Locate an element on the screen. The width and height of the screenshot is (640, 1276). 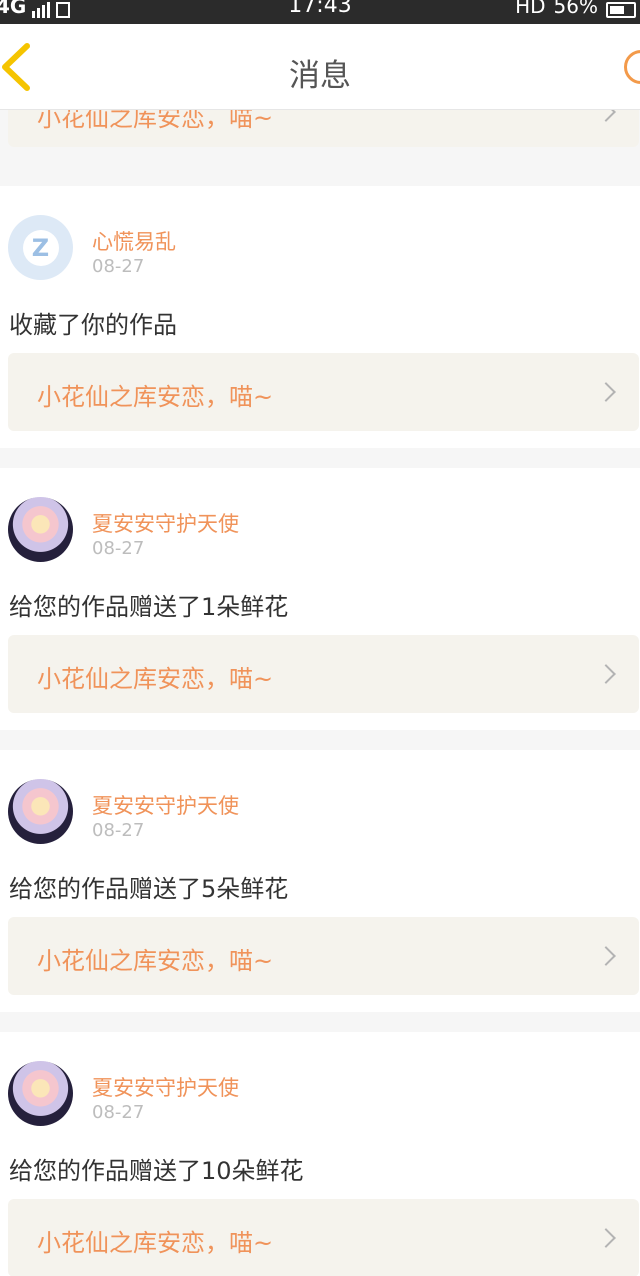
battery-level: 56% is located at coordinates (575, 9).